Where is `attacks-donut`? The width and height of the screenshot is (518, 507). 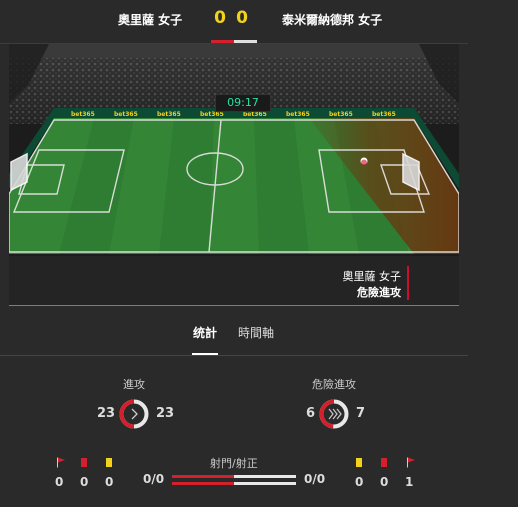 attacks-donut is located at coordinates (134, 414).